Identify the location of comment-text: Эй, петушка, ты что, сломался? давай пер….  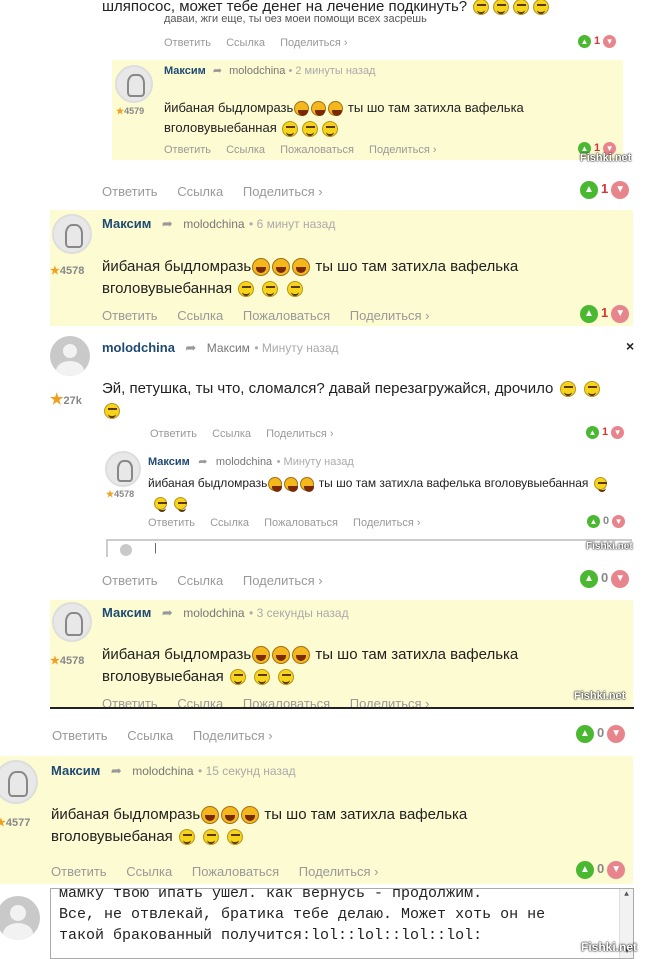
(367, 400).